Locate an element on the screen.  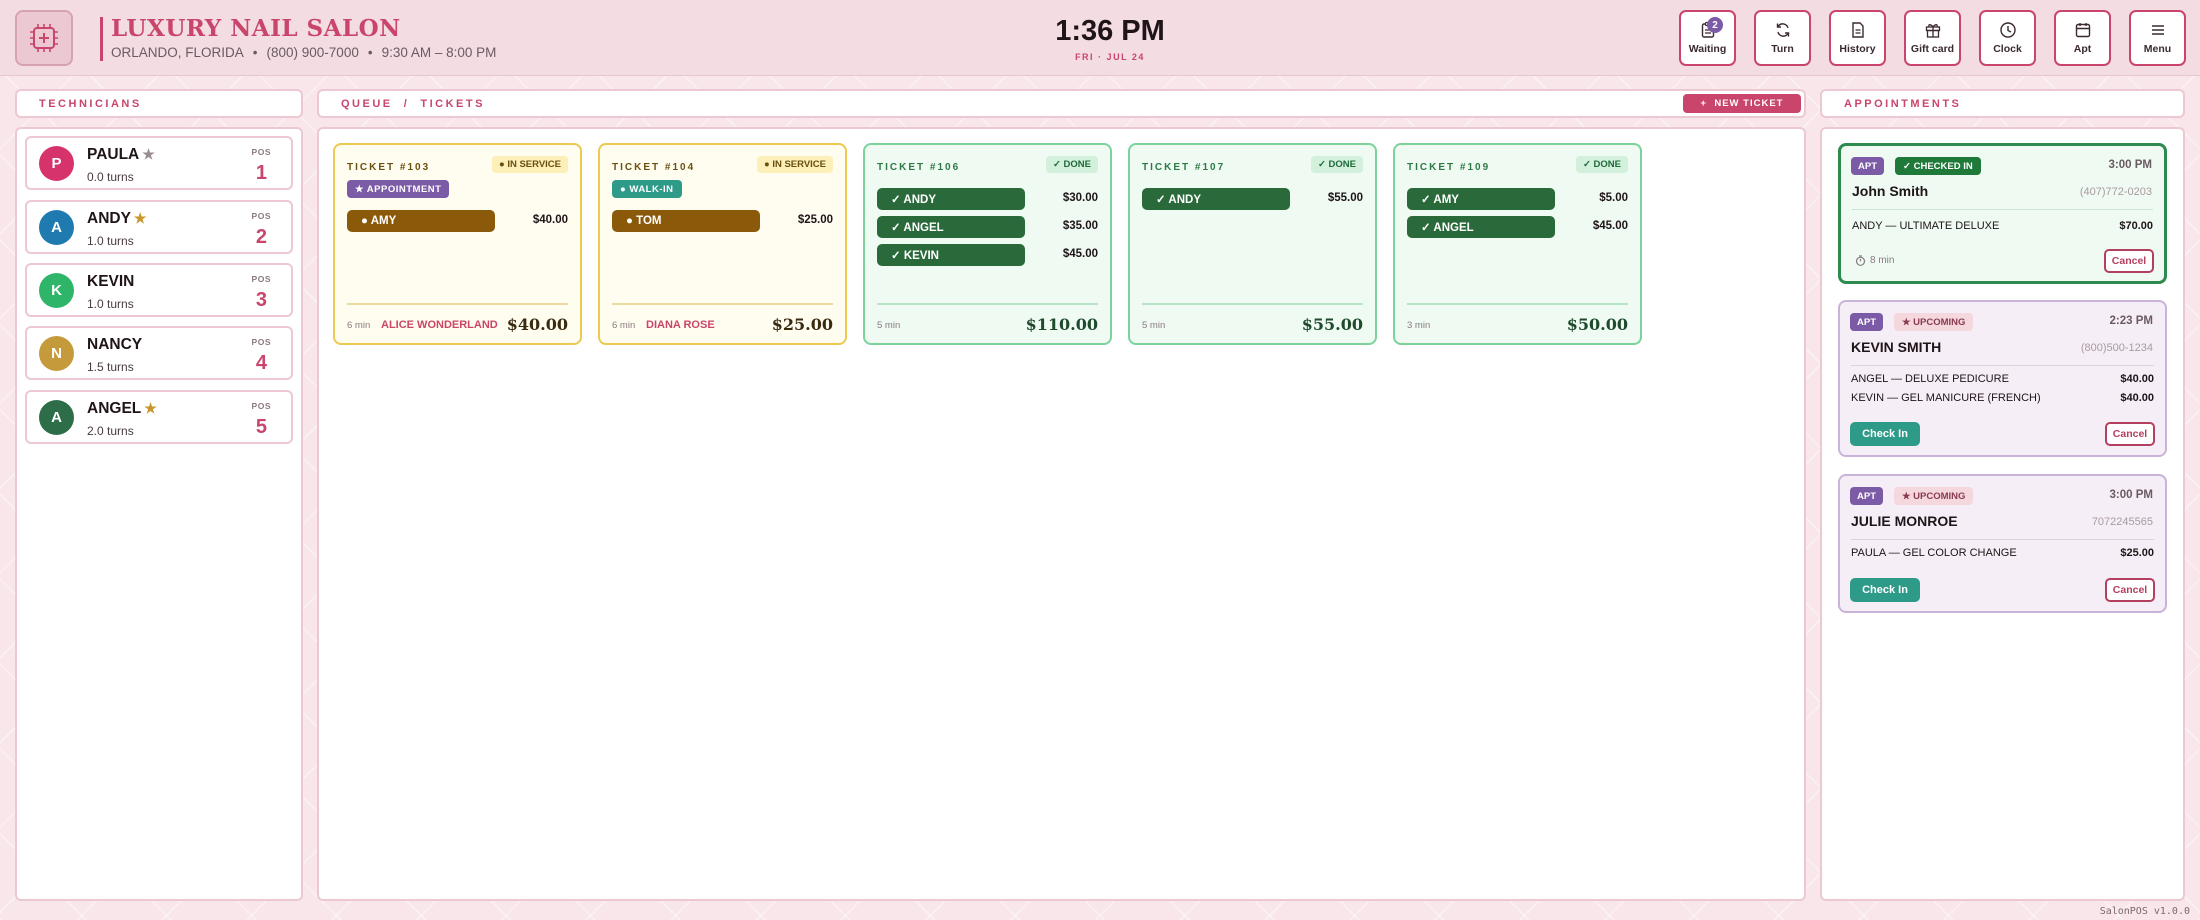
service-line: ✓ AMY $5.00 is located at coordinates (1517, 199).